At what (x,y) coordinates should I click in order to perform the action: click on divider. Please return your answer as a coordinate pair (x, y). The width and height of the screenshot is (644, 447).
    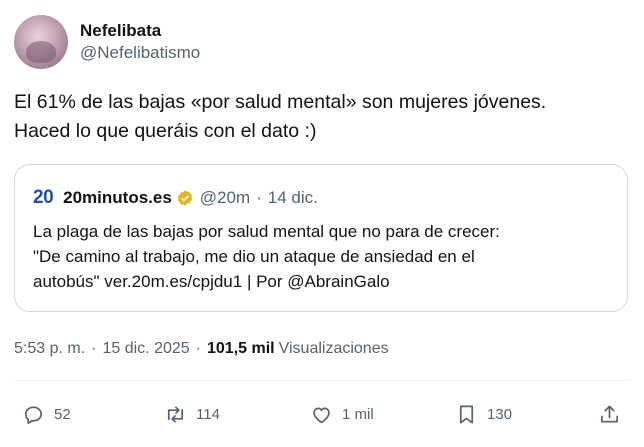
    Looking at the image, I should click on (322, 380).